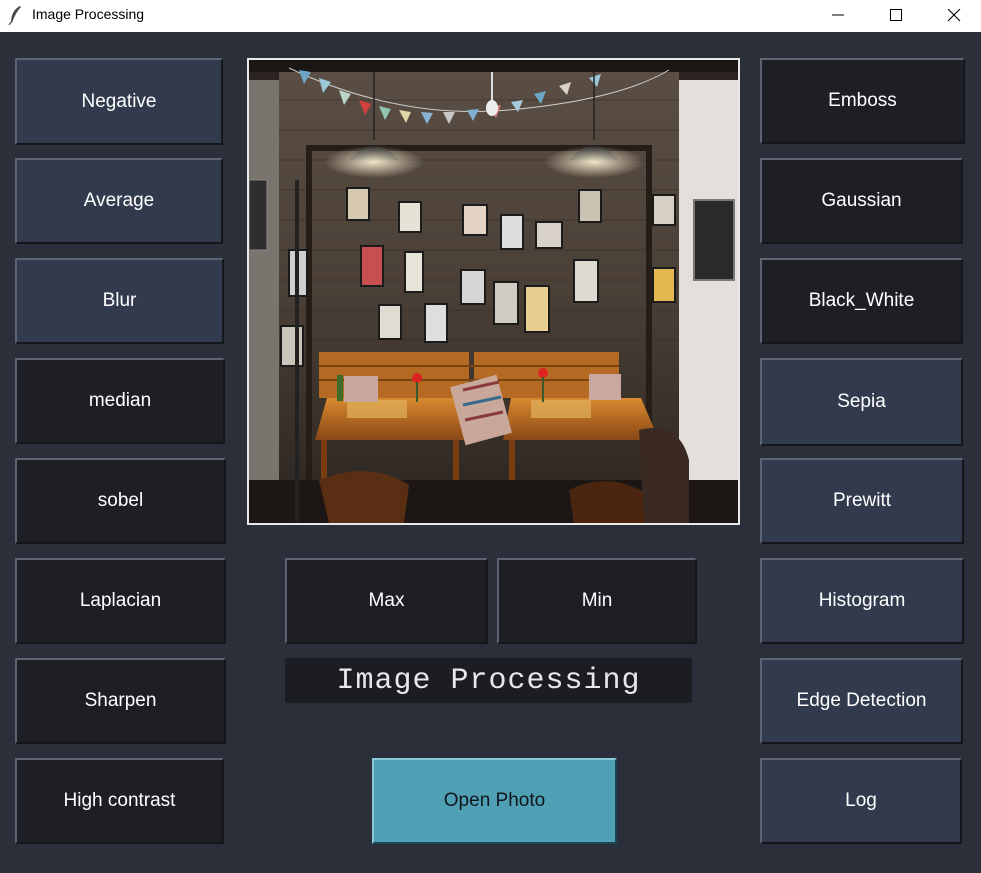 The width and height of the screenshot is (981, 873). I want to click on maximize-icon, so click(896, 15).